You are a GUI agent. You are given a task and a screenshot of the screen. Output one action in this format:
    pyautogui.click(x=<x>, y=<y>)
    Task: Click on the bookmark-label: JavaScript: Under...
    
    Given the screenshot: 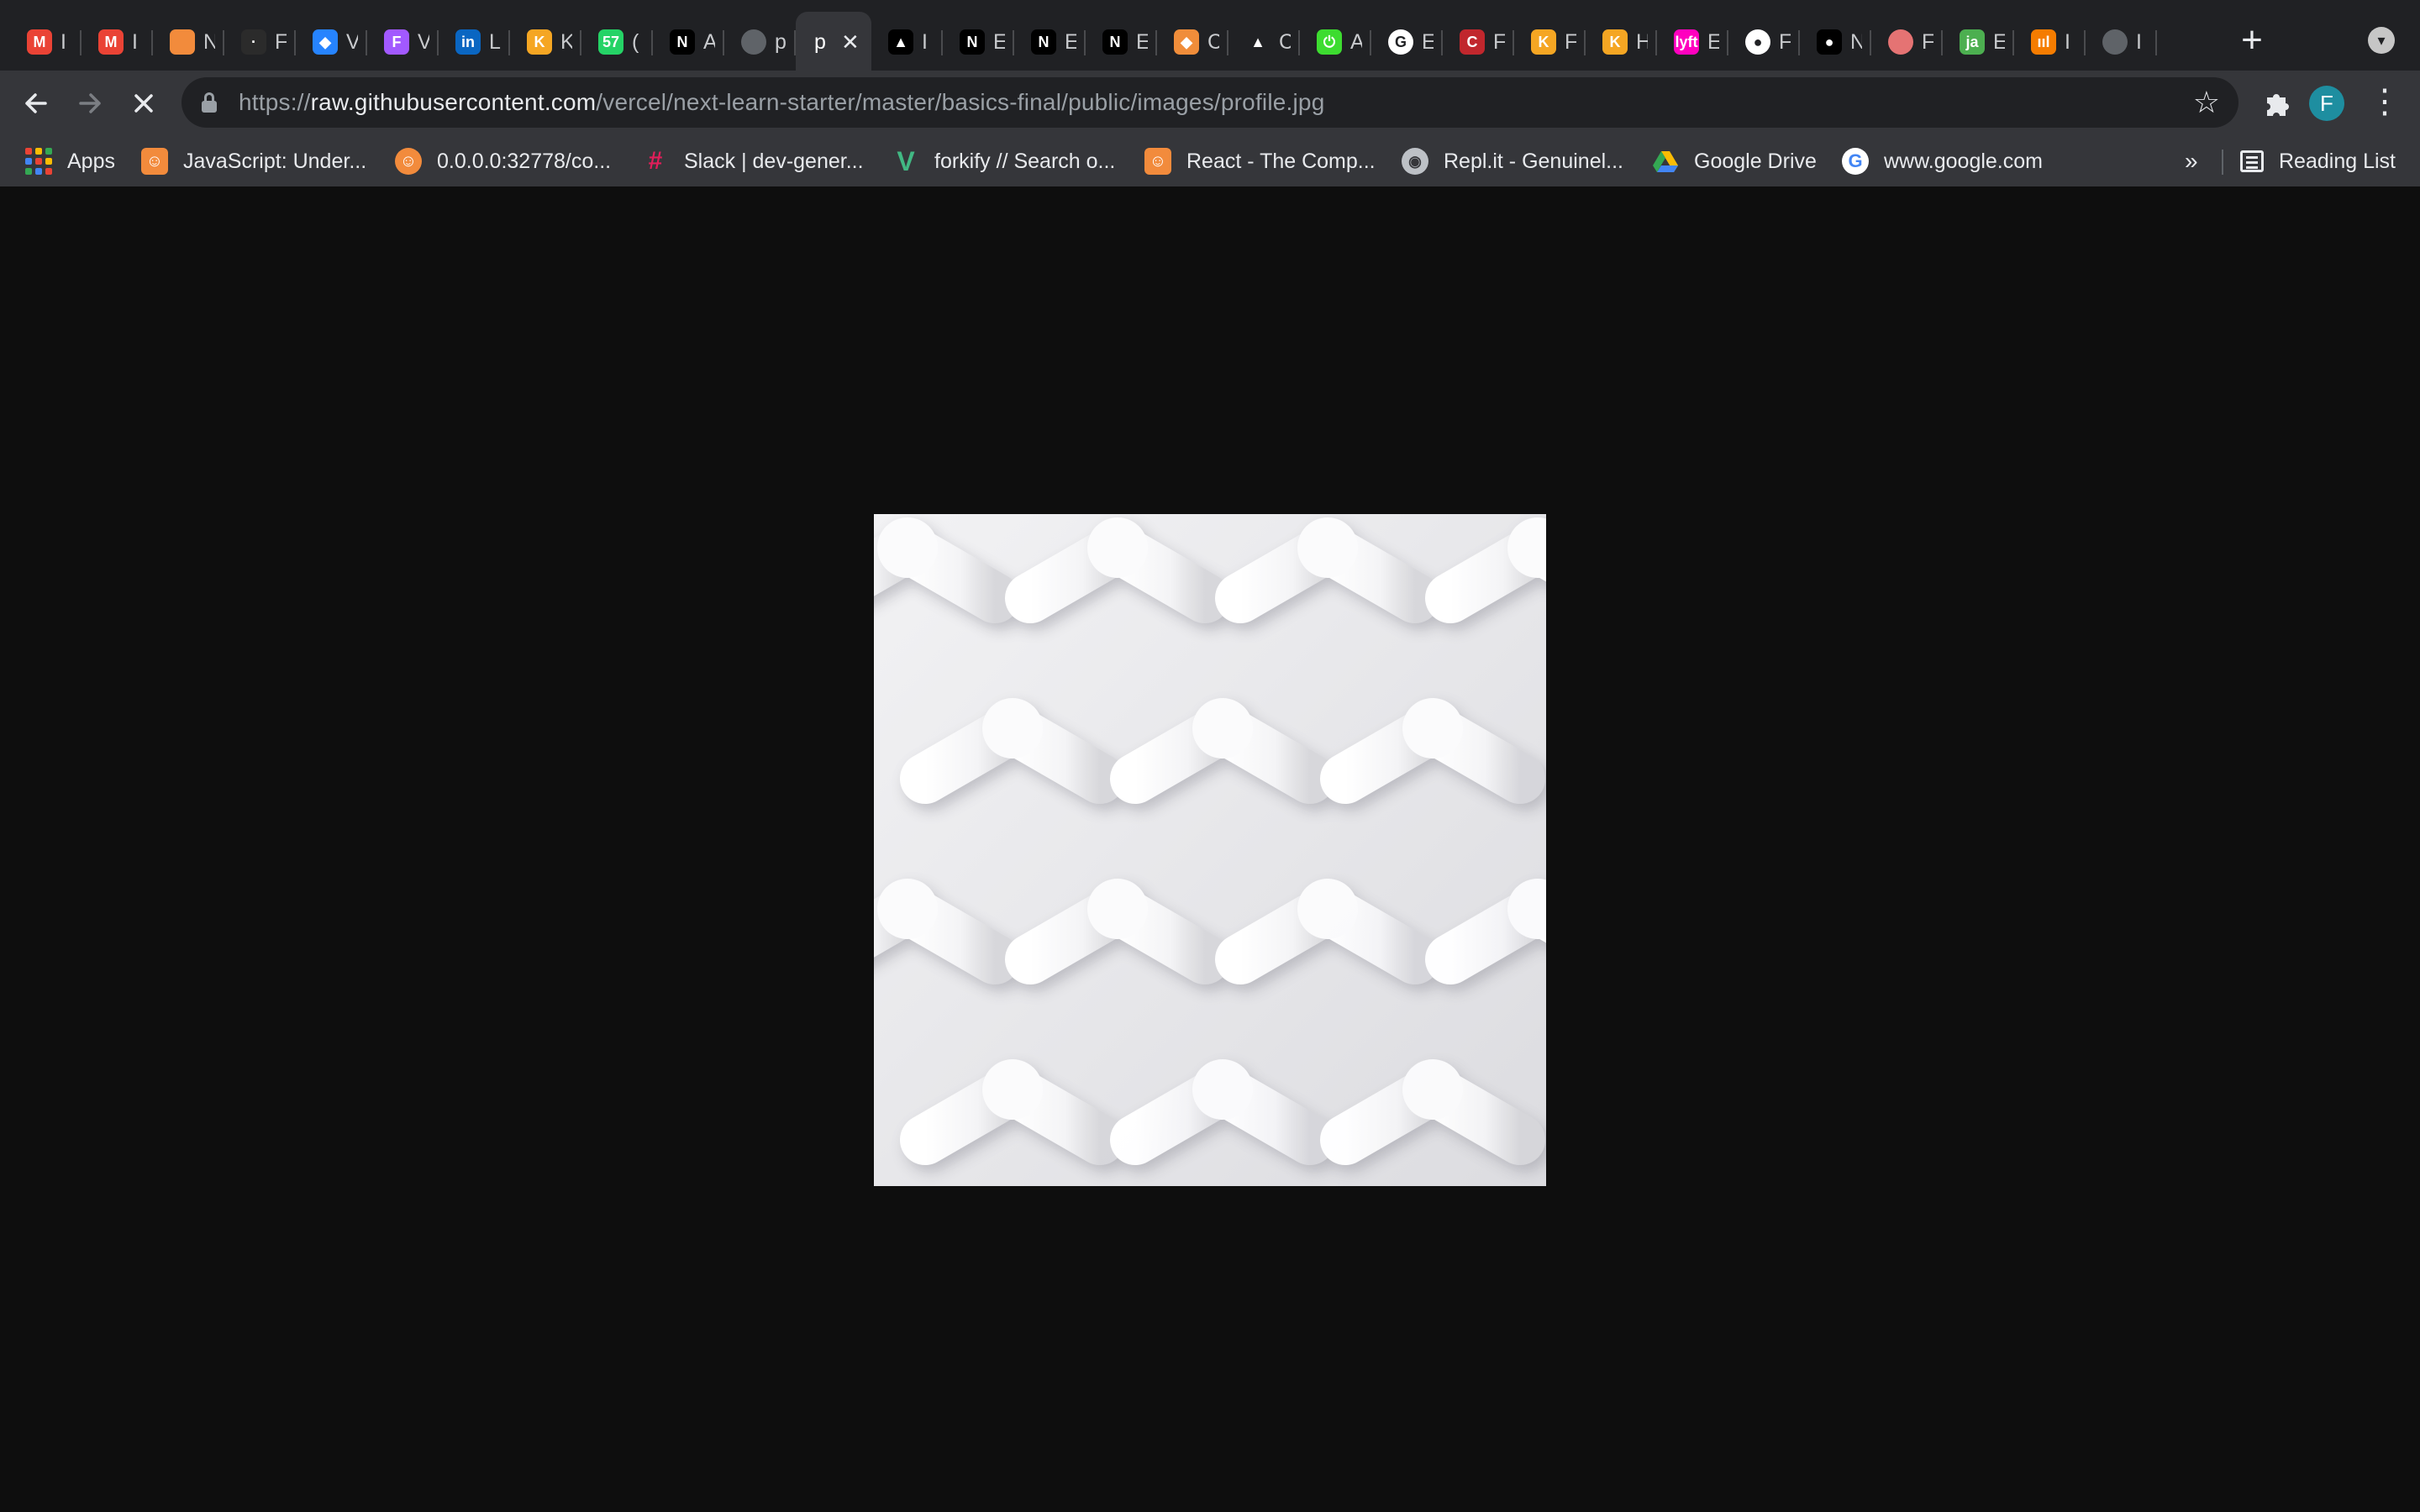 What is the action you would take?
    pyautogui.click(x=275, y=161)
    